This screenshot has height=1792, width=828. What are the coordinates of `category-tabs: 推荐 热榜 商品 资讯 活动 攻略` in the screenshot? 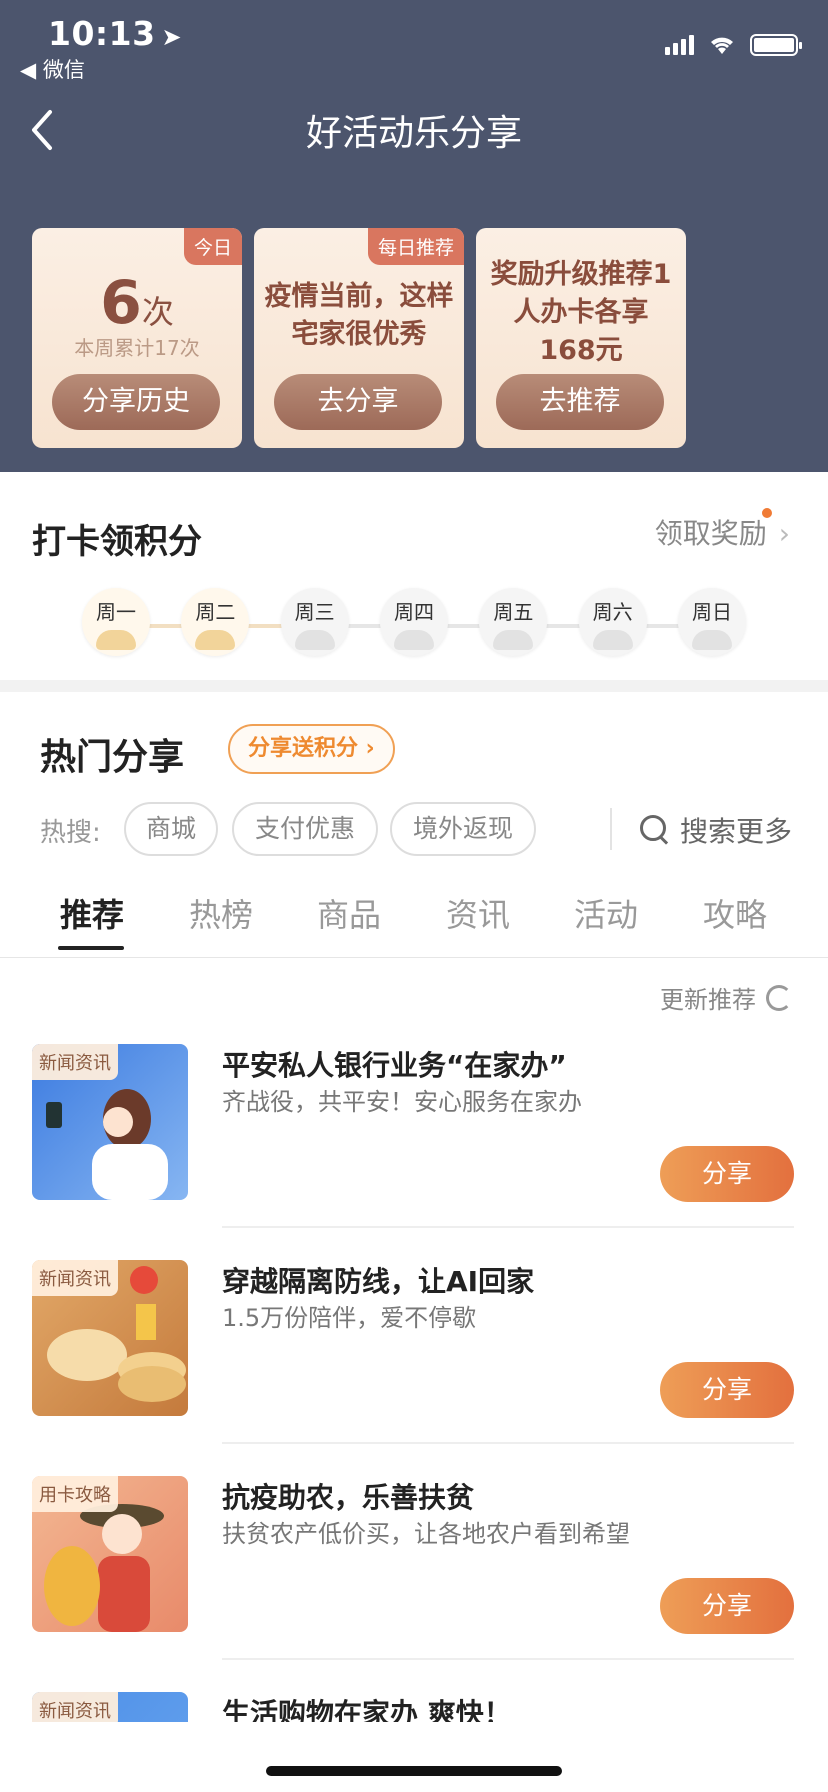 It's located at (414, 924).